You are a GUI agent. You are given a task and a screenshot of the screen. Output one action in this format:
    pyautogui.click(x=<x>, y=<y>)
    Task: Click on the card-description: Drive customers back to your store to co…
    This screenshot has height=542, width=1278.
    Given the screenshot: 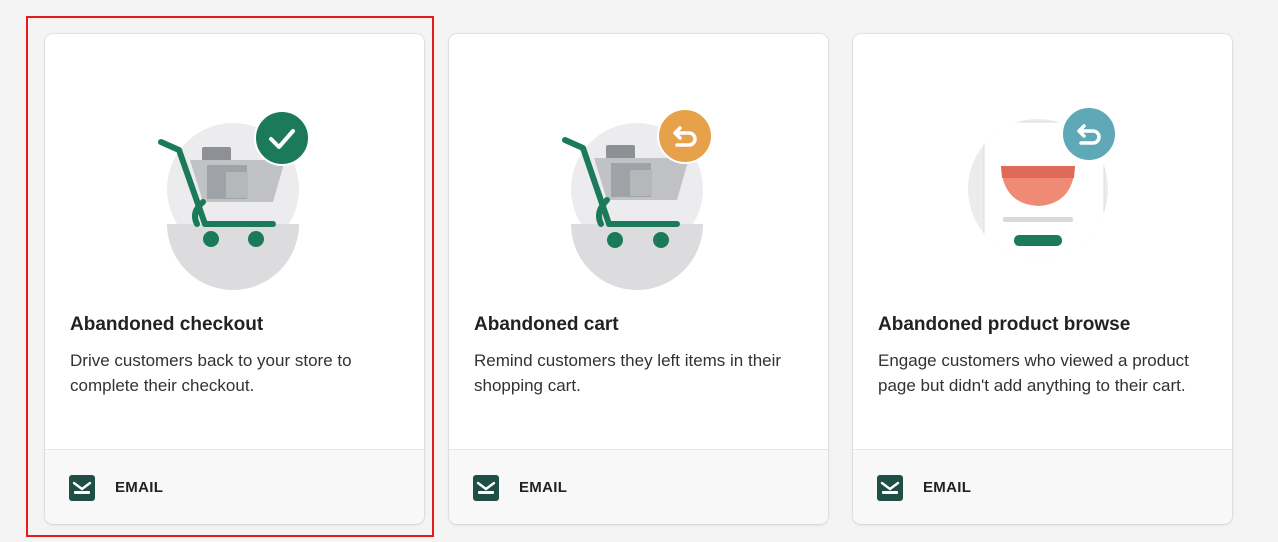 What is the action you would take?
    pyautogui.click(x=211, y=373)
    